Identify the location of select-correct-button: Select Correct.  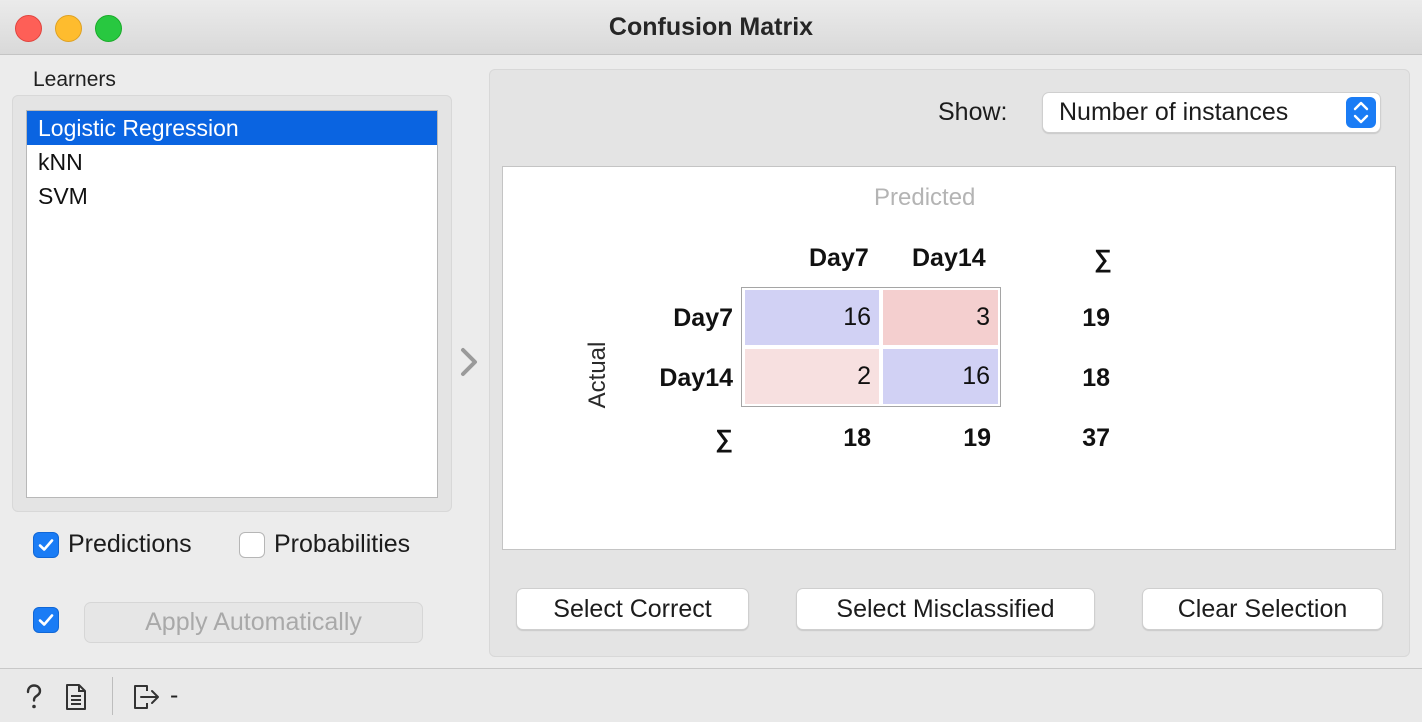
(632, 609).